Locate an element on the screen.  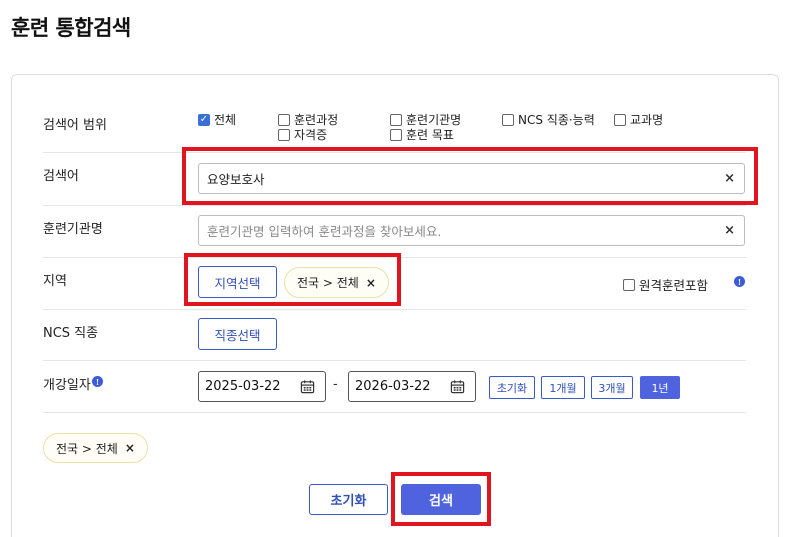
region-highlight-box is located at coordinates (292, 279).